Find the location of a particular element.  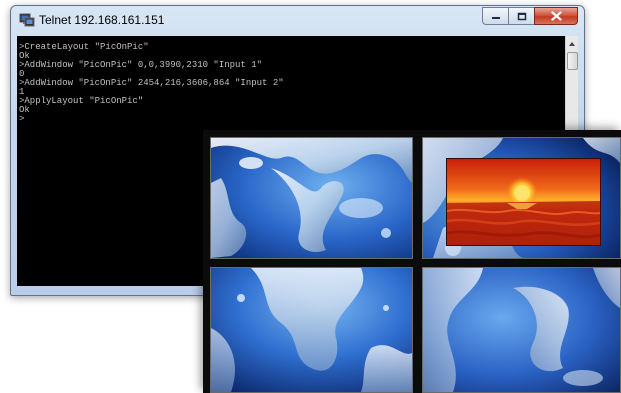

console-line: Ok is located at coordinates (24, 110).